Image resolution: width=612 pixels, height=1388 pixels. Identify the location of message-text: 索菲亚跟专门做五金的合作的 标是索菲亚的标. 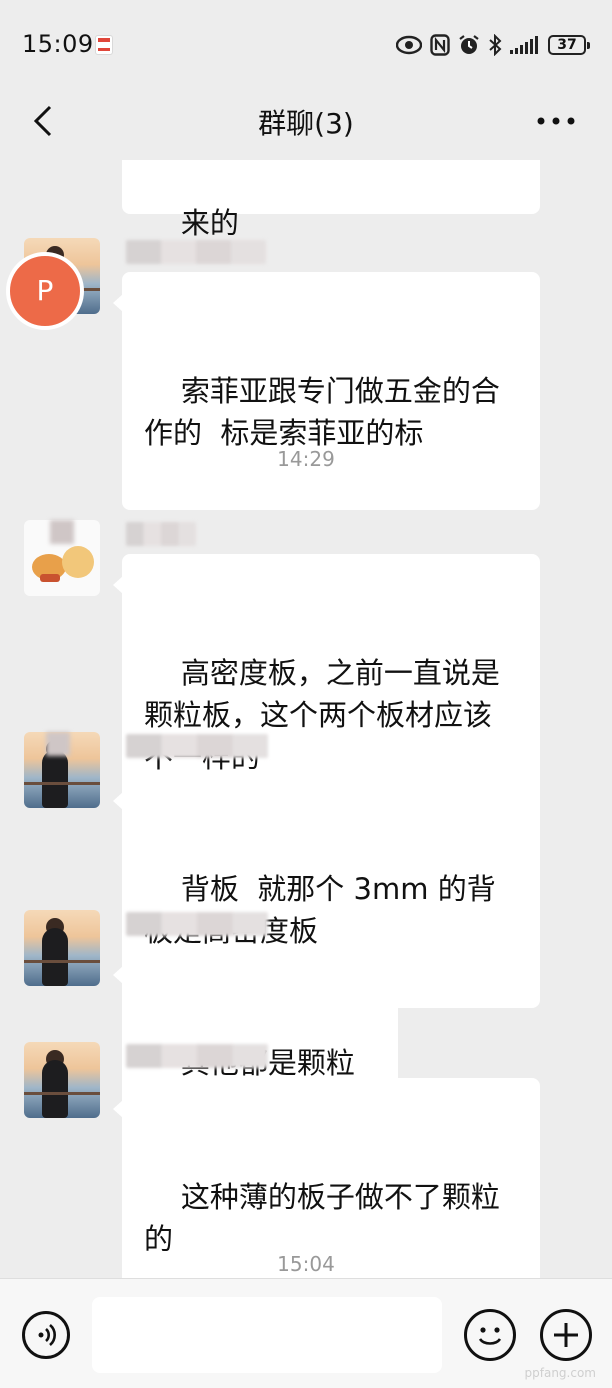
(322, 412).